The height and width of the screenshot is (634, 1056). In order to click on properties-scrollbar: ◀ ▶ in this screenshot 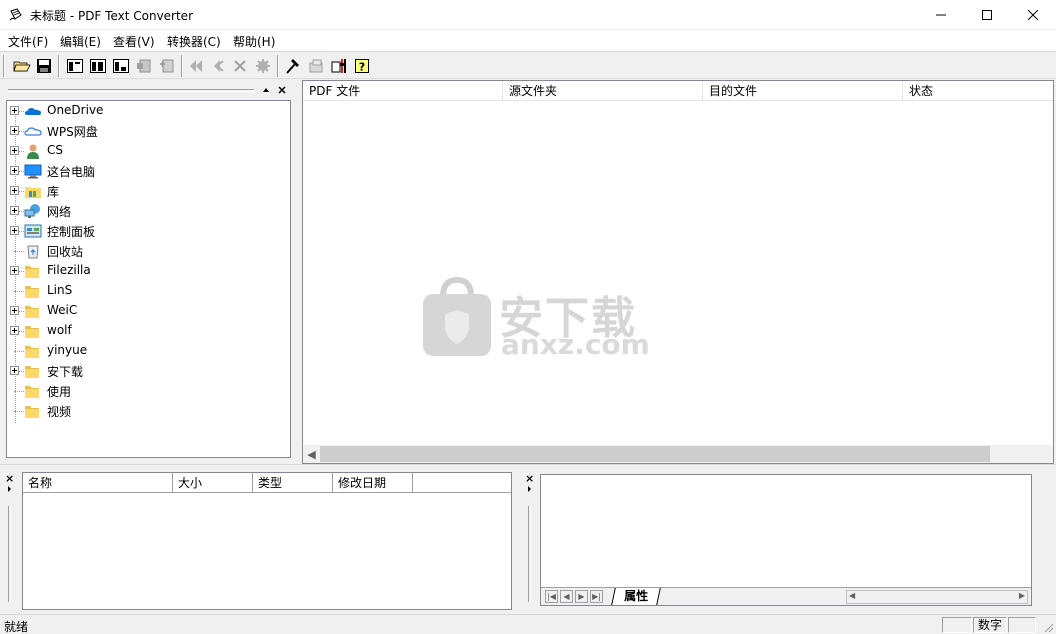, I will do `click(937, 597)`.